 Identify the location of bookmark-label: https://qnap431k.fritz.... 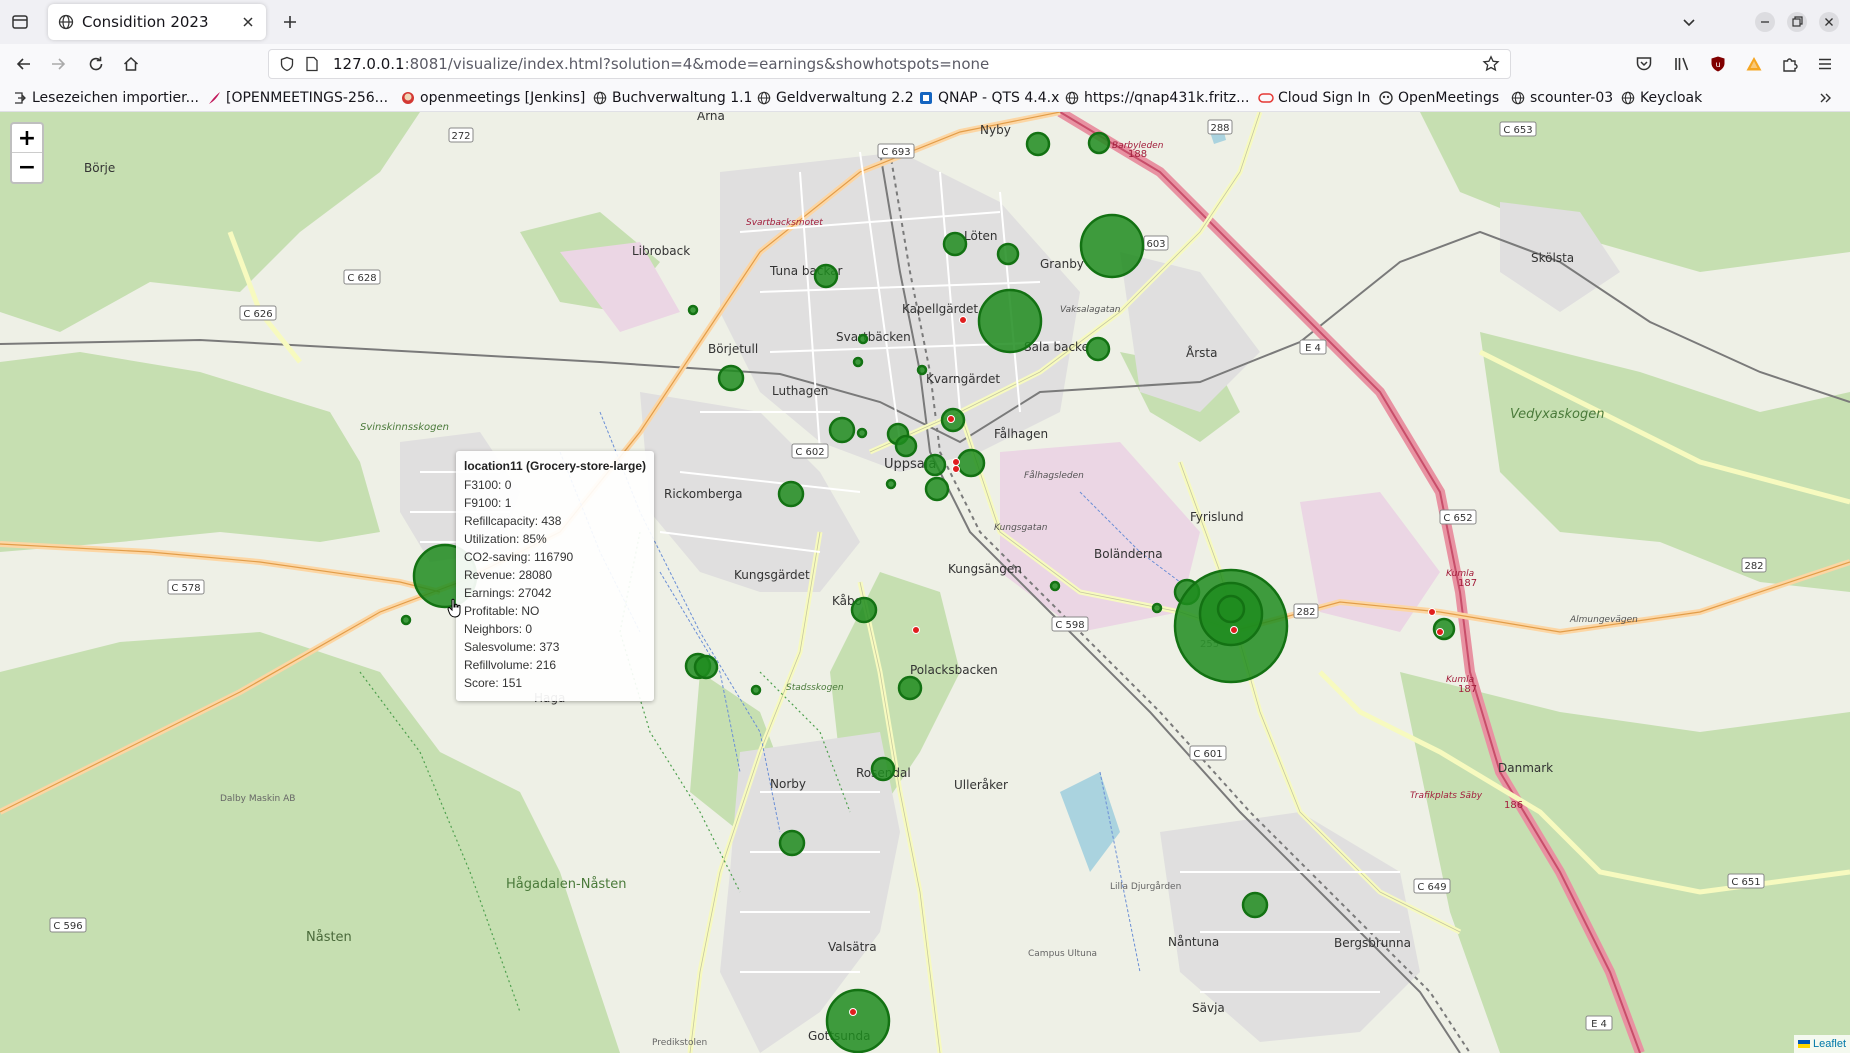
(1167, 98).